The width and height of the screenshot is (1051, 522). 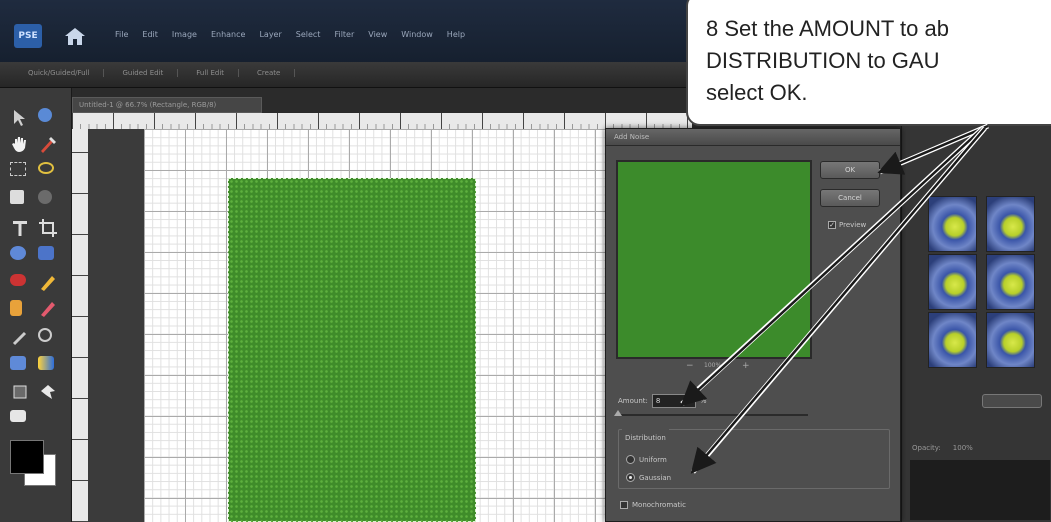 What do you see at coordinates (75, 36) in the screenshot?
I see `home-icon` at bounding box center [75, 36].